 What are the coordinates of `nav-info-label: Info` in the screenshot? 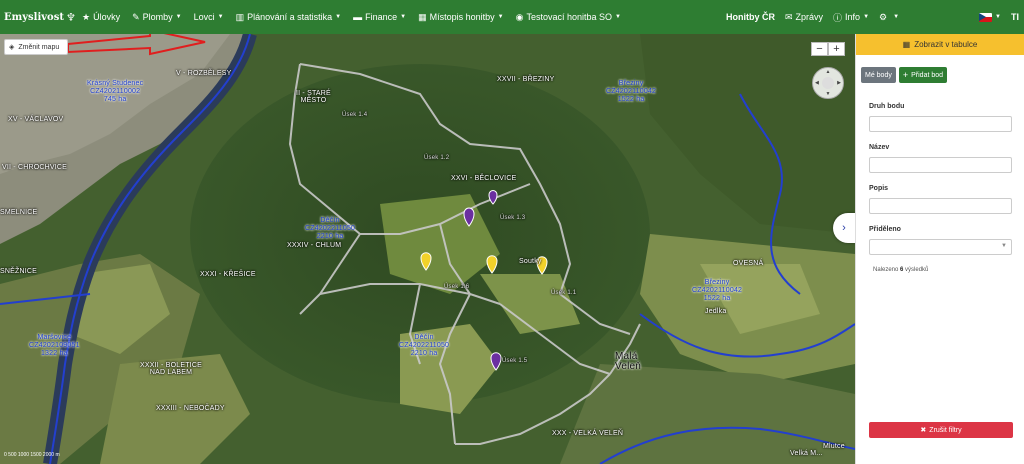 It's located at (853, 17).